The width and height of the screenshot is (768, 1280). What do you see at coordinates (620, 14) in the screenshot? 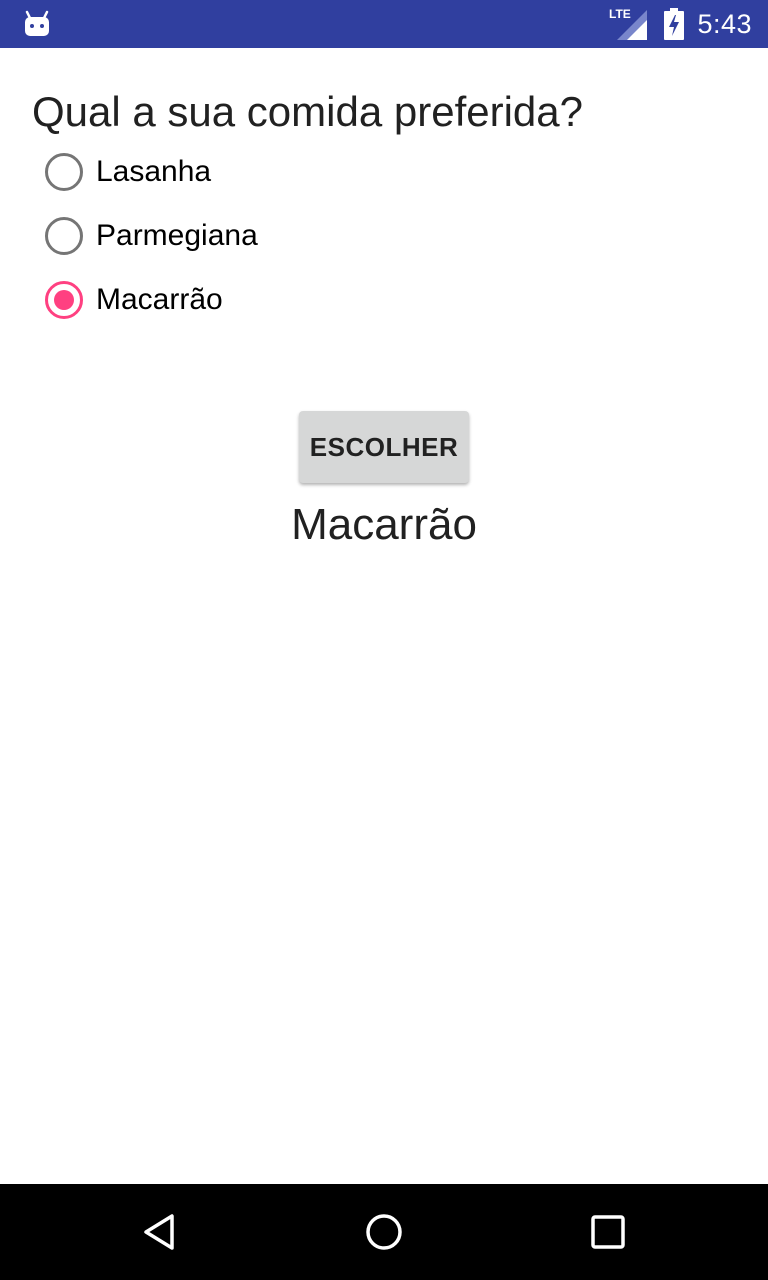
I see `svg-text: LTE` at bounding box center [620, 14].